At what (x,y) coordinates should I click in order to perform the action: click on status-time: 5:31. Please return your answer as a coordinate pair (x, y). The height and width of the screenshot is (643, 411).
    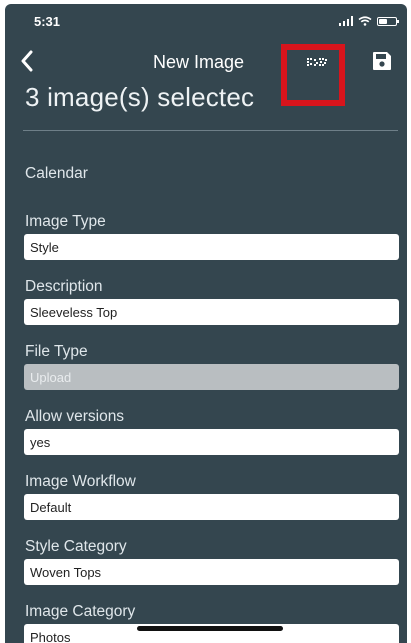
    Looking at the image, I should click on (47, 21).